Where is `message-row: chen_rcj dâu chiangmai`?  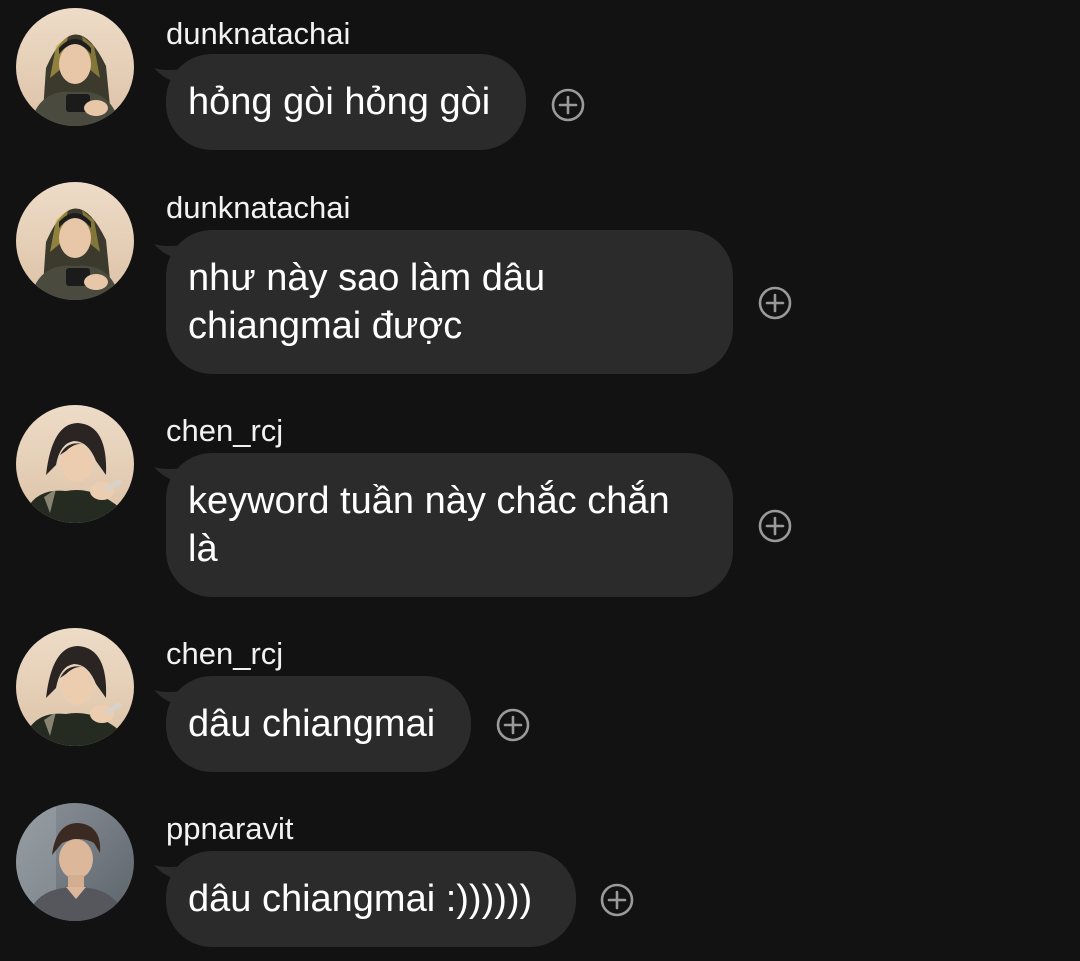 message-row: chen_rcj dâu chiangmai is located at coordinates (540, 700).